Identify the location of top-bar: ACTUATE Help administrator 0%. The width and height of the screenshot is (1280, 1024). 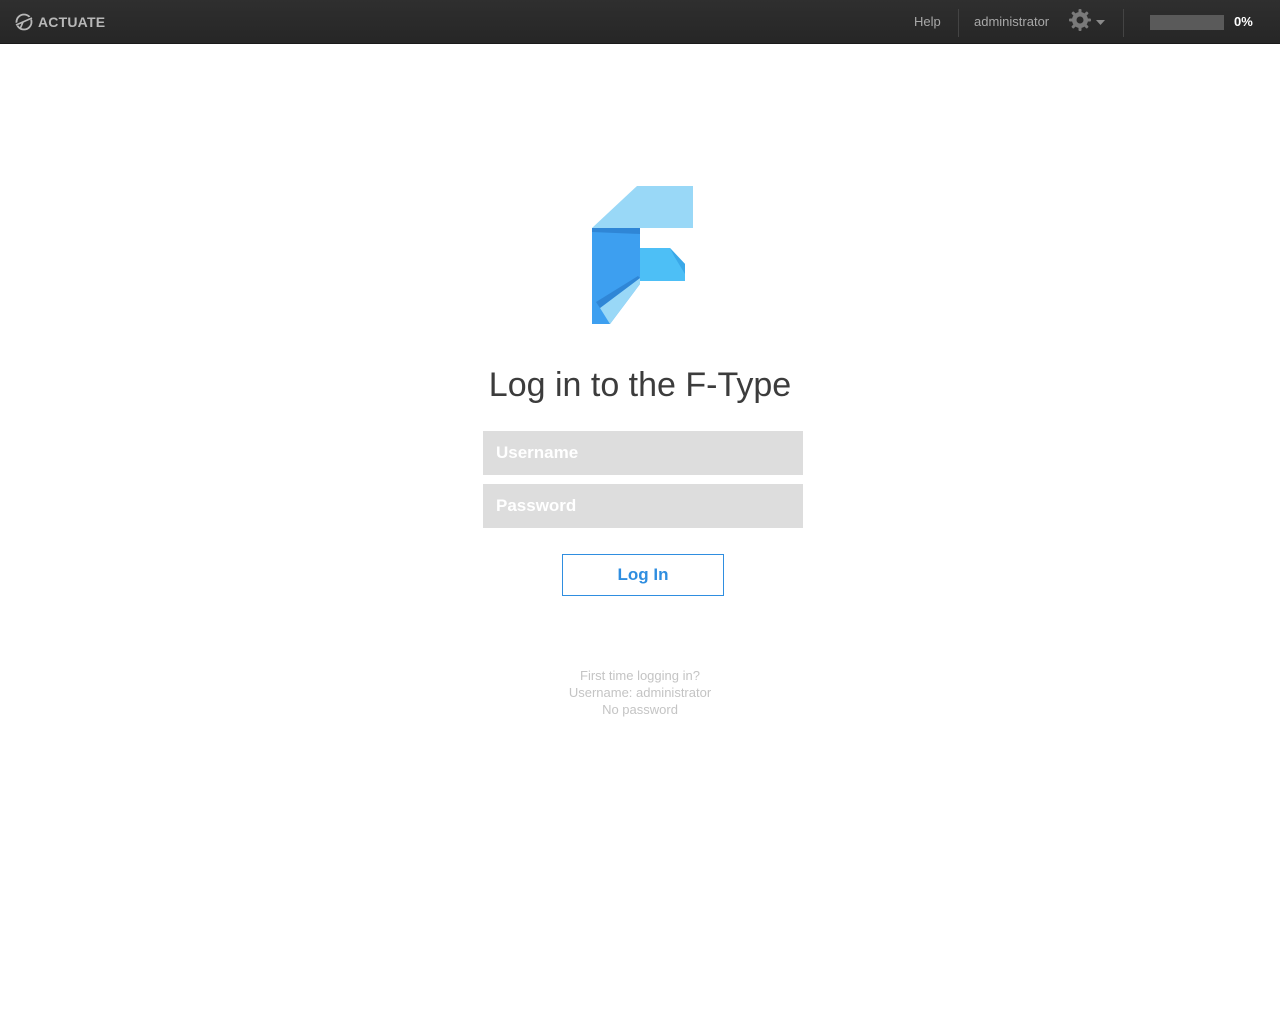
(640, 22).